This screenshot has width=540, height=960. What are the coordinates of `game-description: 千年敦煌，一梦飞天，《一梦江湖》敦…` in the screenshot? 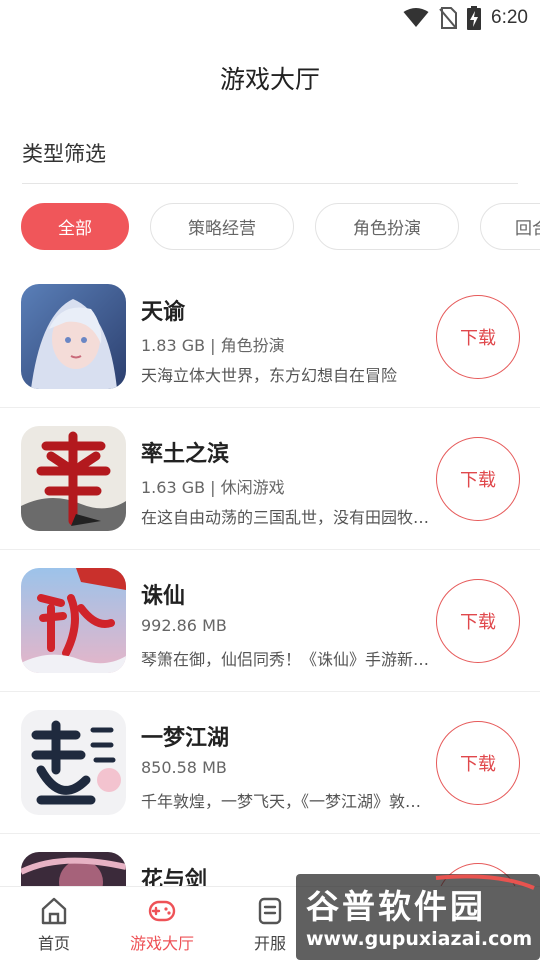 It's located at (281, 801).